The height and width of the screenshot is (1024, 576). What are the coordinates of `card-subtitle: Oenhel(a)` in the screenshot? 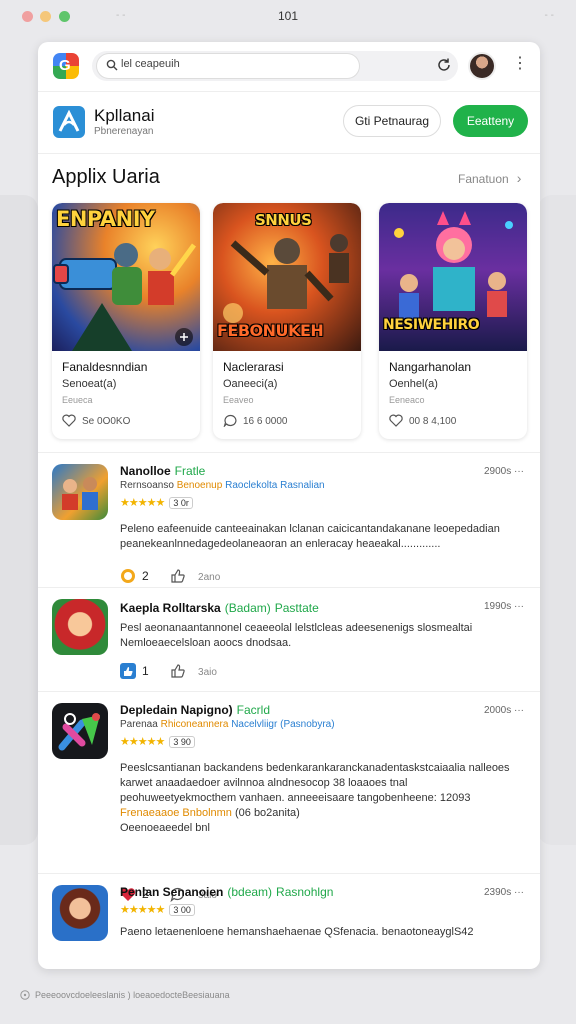 It's located at (413, 384).